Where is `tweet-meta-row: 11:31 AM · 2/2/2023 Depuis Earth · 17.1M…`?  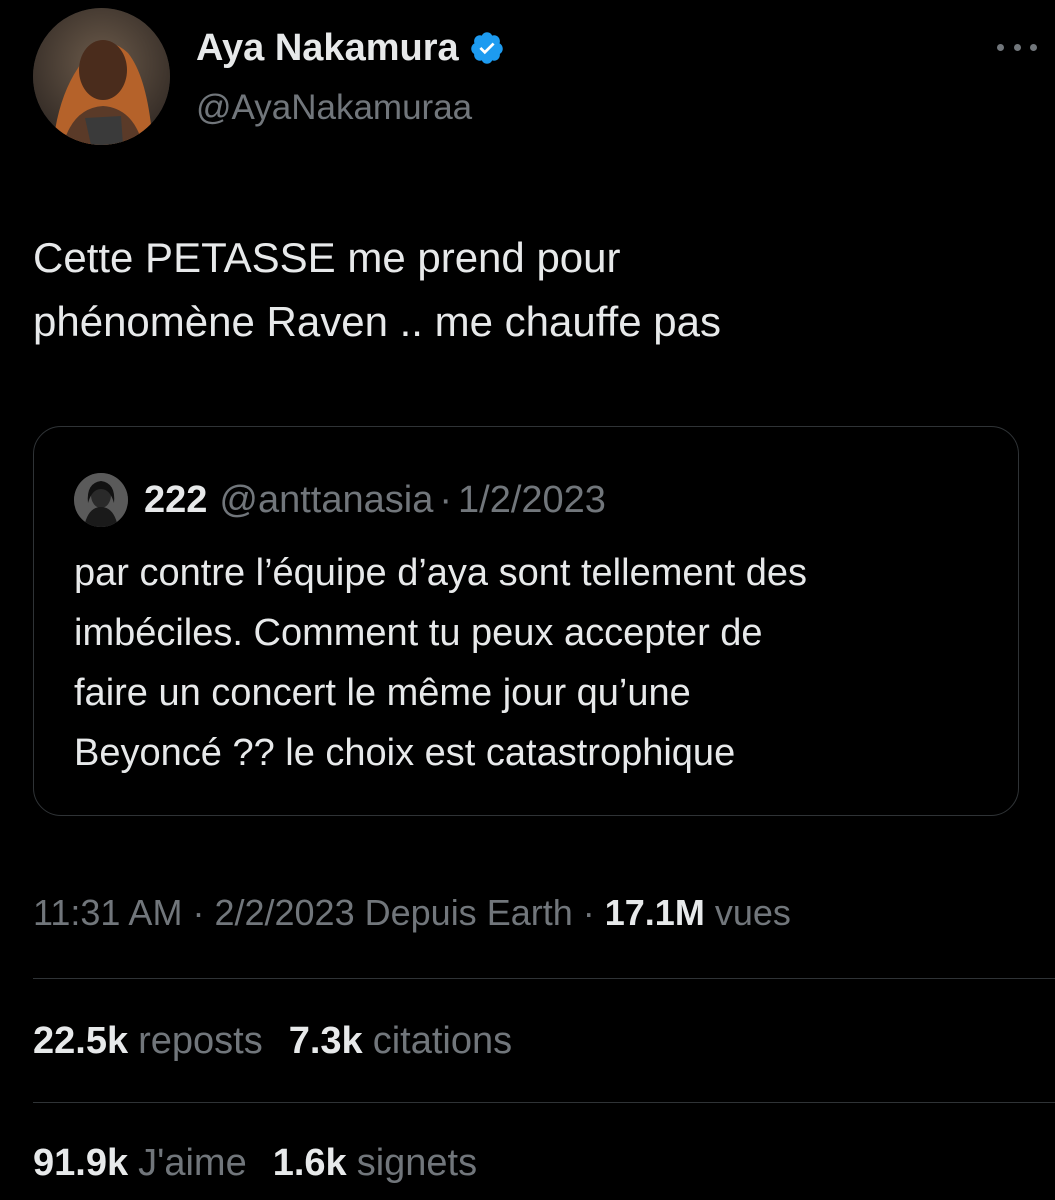 tweet-meta-row: 11:31 AM · 2/2/2023 Depuis Earth · 17.1M… is located at coordinates (412, 913).